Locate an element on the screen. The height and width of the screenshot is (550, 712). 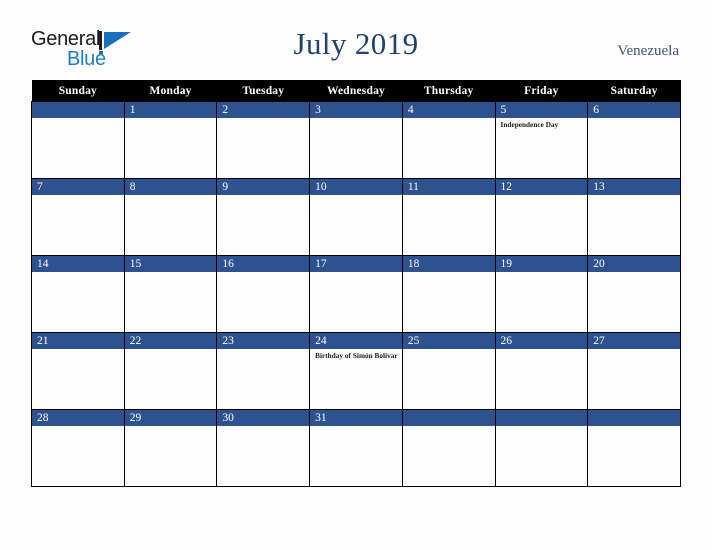
calendar-day-cell: 25 is located at coordinates (448, 371).